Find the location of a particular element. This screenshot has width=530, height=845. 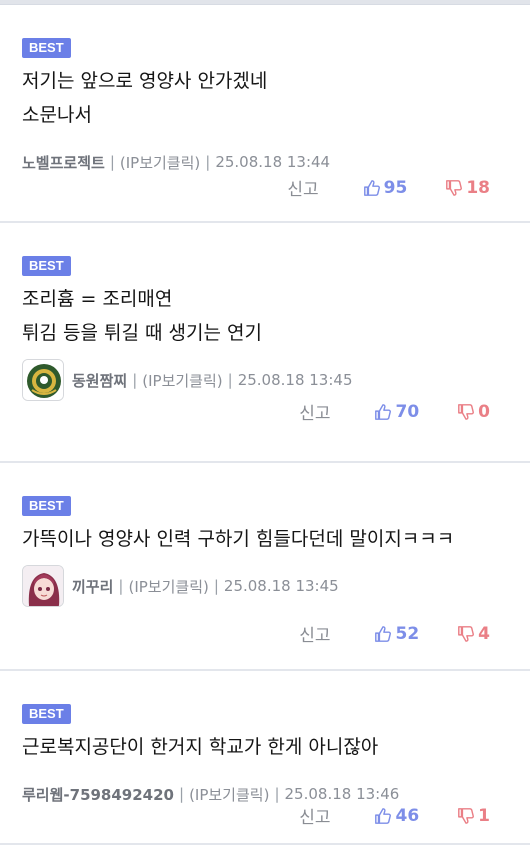

comment-actions: 신고 46 1 is located at coordinates (394, 816).